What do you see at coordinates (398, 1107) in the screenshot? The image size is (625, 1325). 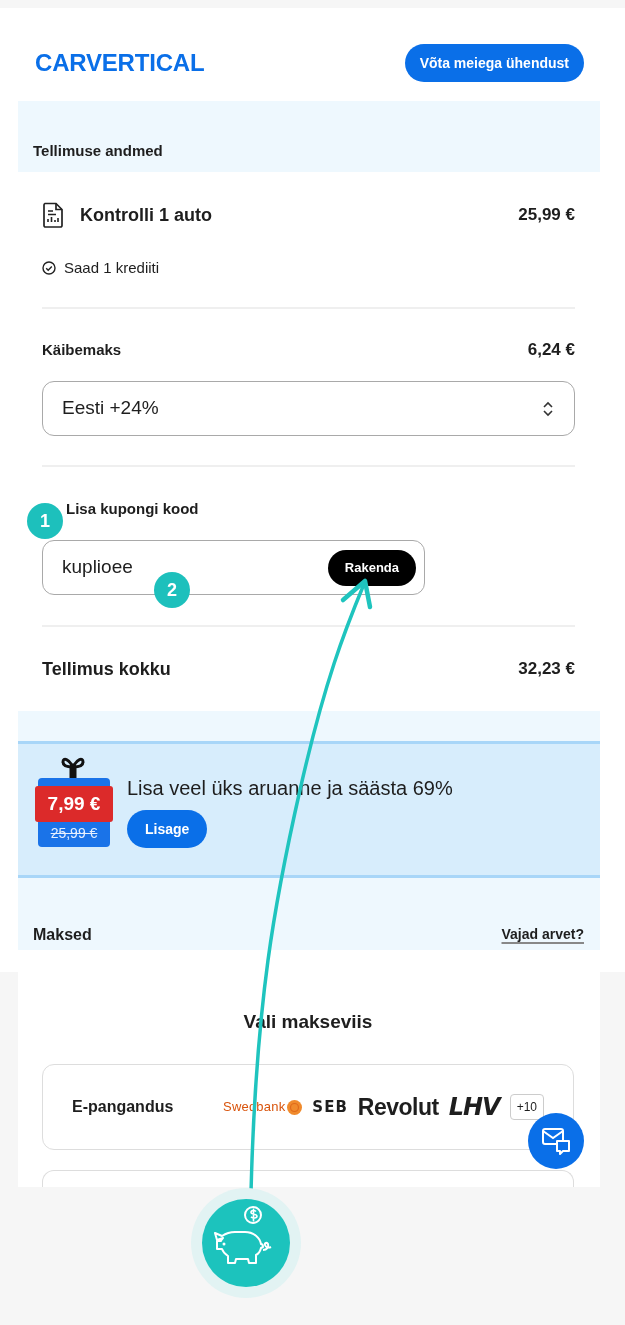 I see `bank-logo: Revolut` at bounding box center [398, 1107].